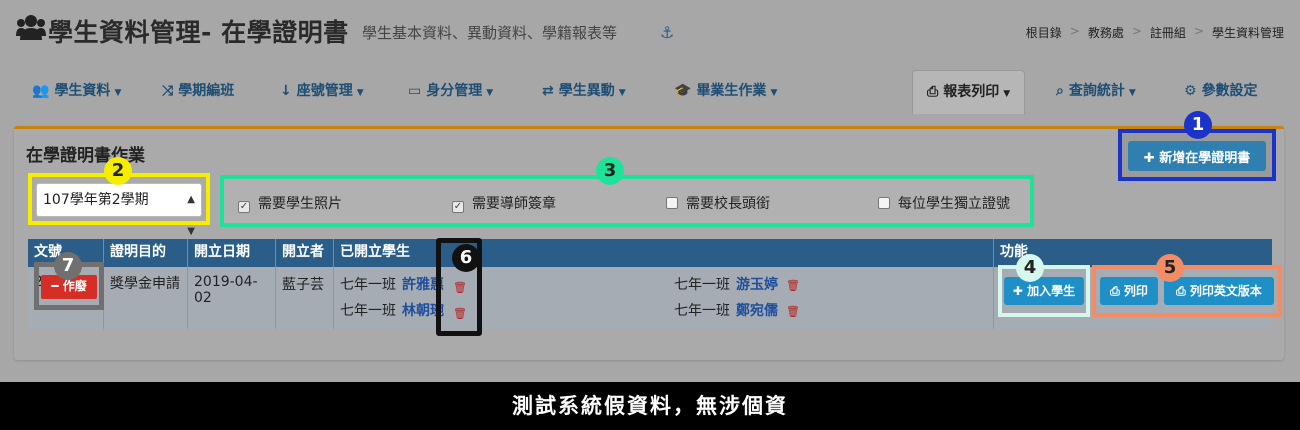 This screenshot has height=430, width=1300. Describe the element at coordinates (290, 203) in the screenshot. I see `option-student-photo: ✓ 需要學生照片` at that location.